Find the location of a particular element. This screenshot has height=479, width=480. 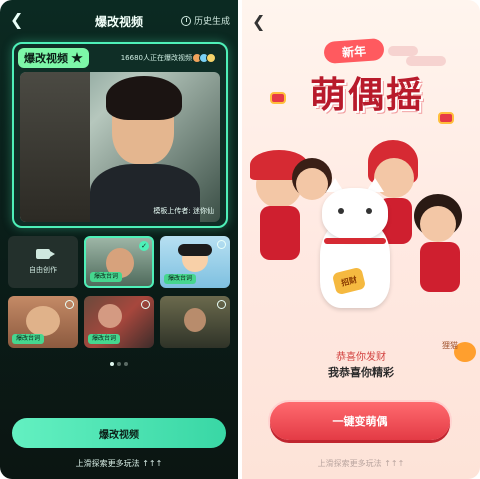

history-button: 历史生成 is located at coordinates (205, 20).